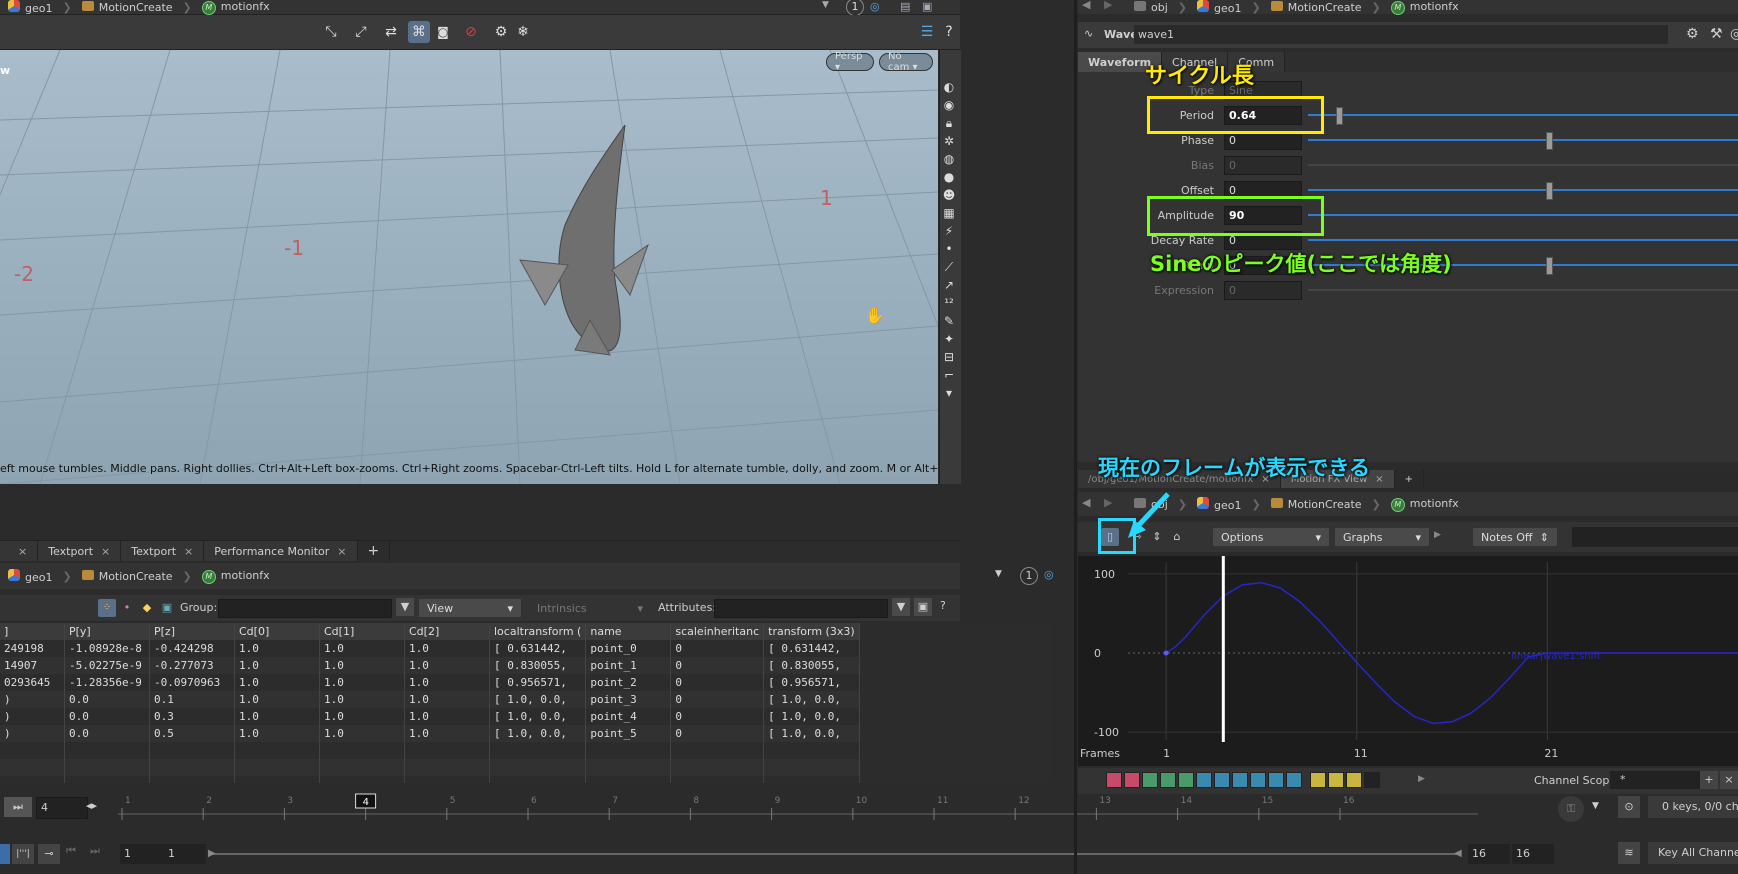 This screenshot has width=1738, height=874. Describe the element at coordinates (949, 285) in the screenshot. I see `vector-icon: ↗` at that location.